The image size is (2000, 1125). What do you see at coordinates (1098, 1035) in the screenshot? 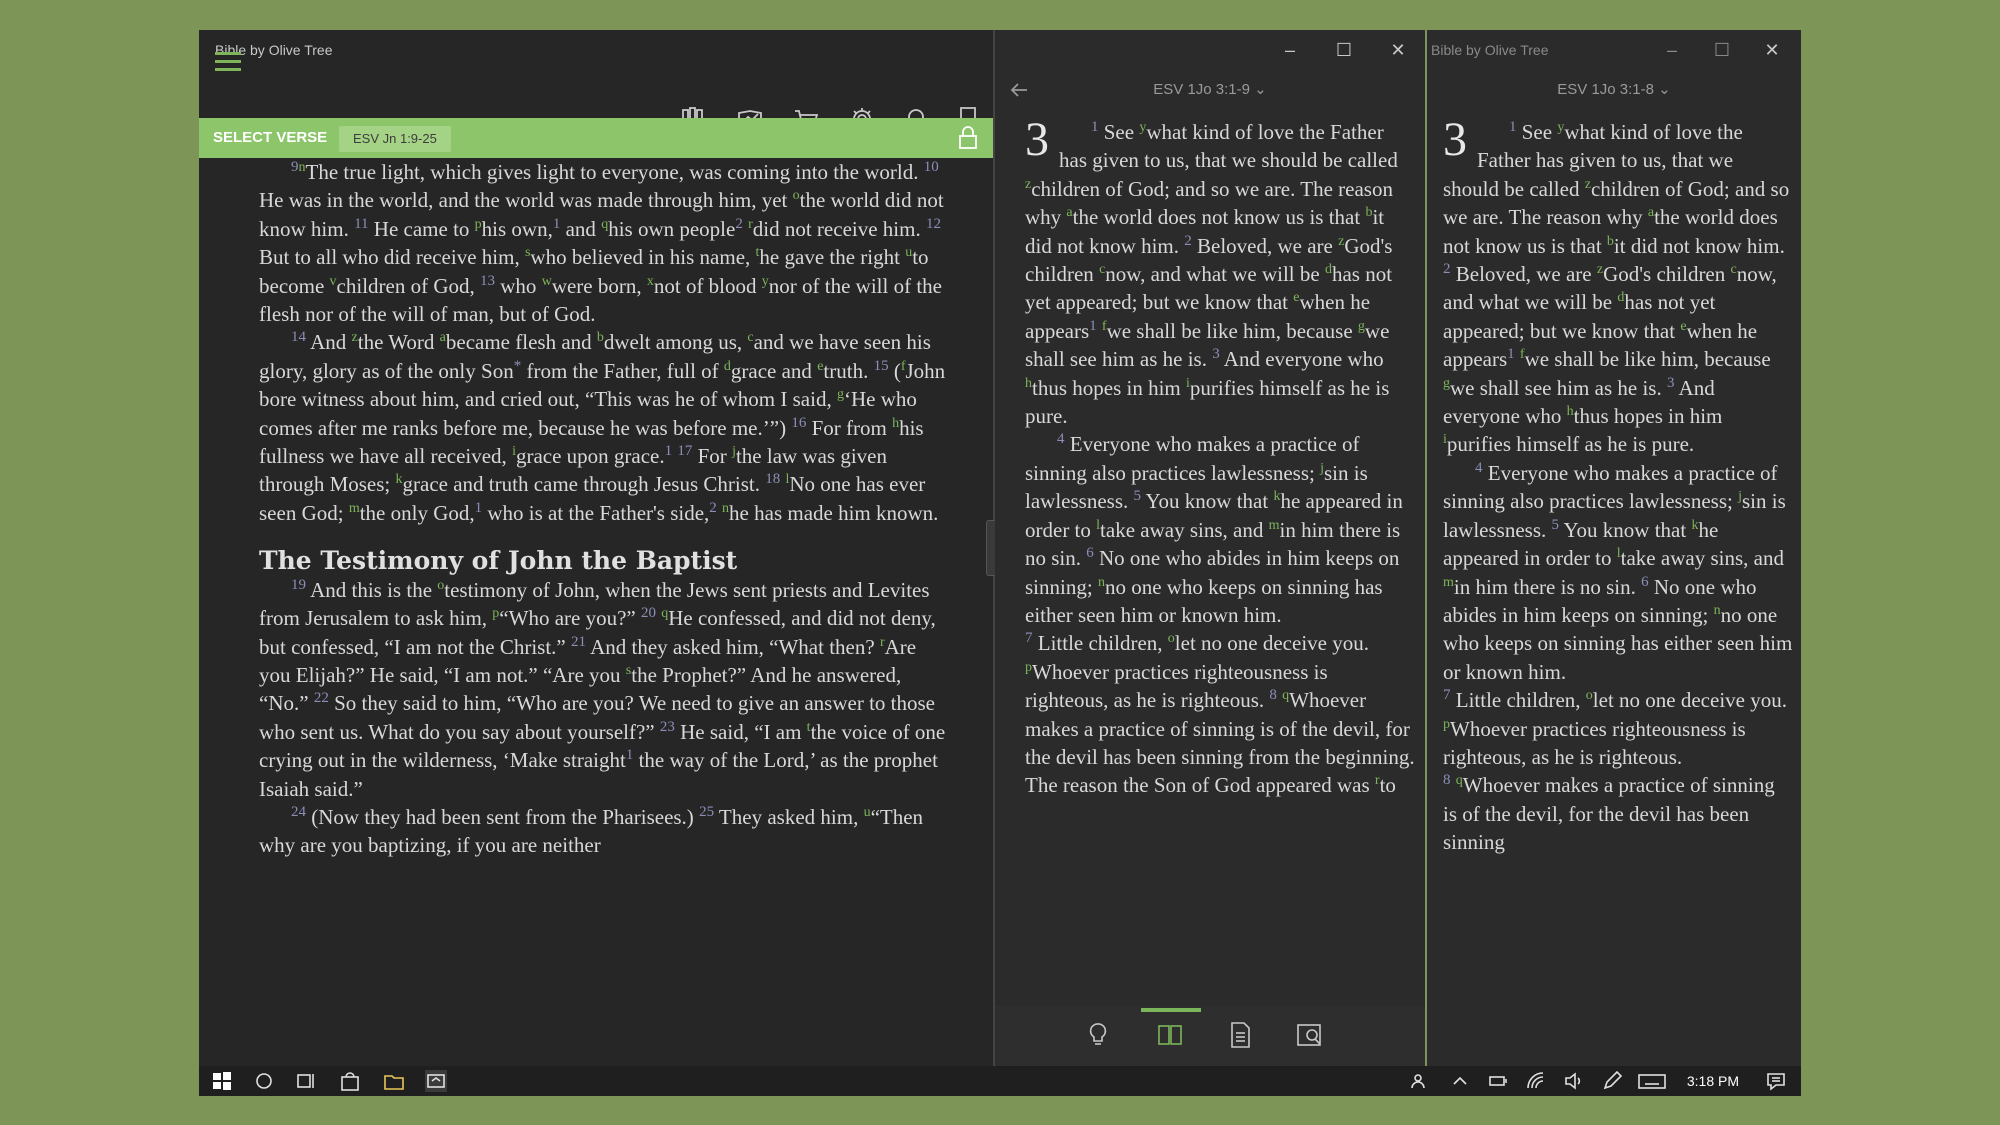
I see `lightbulb-icon` at bounding box center [1098, 1035].